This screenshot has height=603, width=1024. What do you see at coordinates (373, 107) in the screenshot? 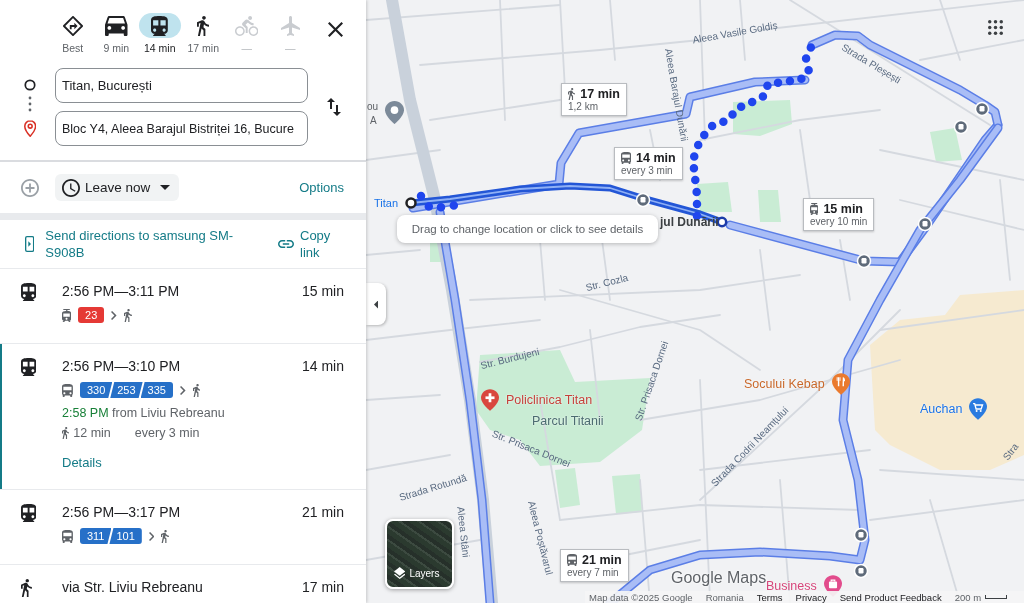
I see `place-label: ou` at bounding box center [373, 107].